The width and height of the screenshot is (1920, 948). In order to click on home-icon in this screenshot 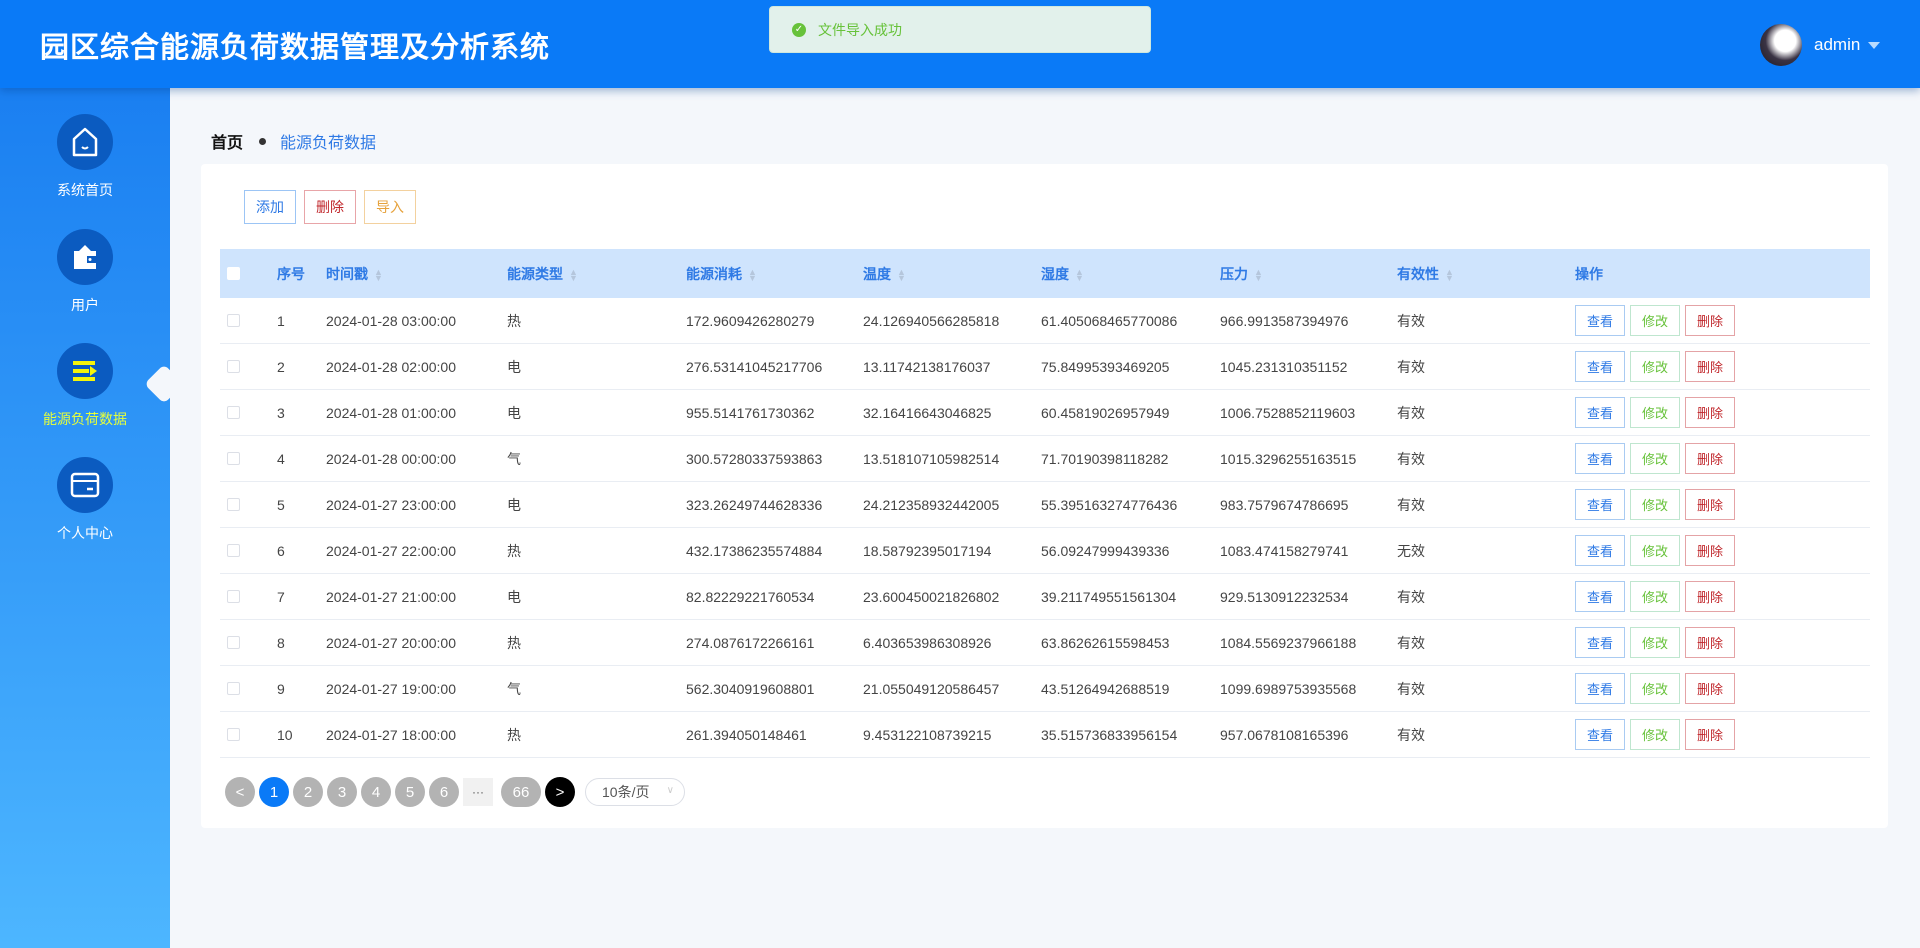, I will do `click(85, 142)`.